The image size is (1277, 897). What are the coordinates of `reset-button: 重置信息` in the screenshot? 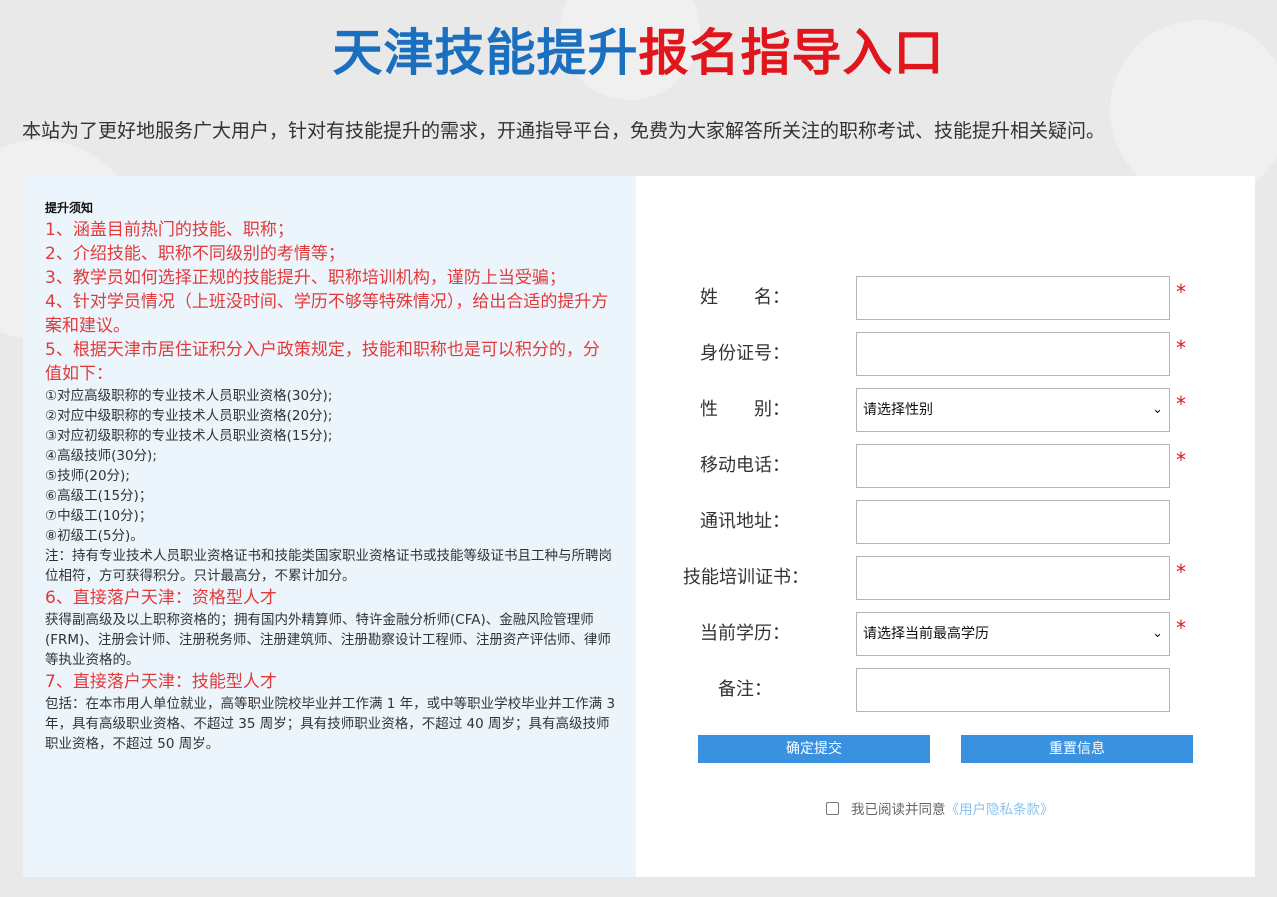 It's located at (1077, 749).